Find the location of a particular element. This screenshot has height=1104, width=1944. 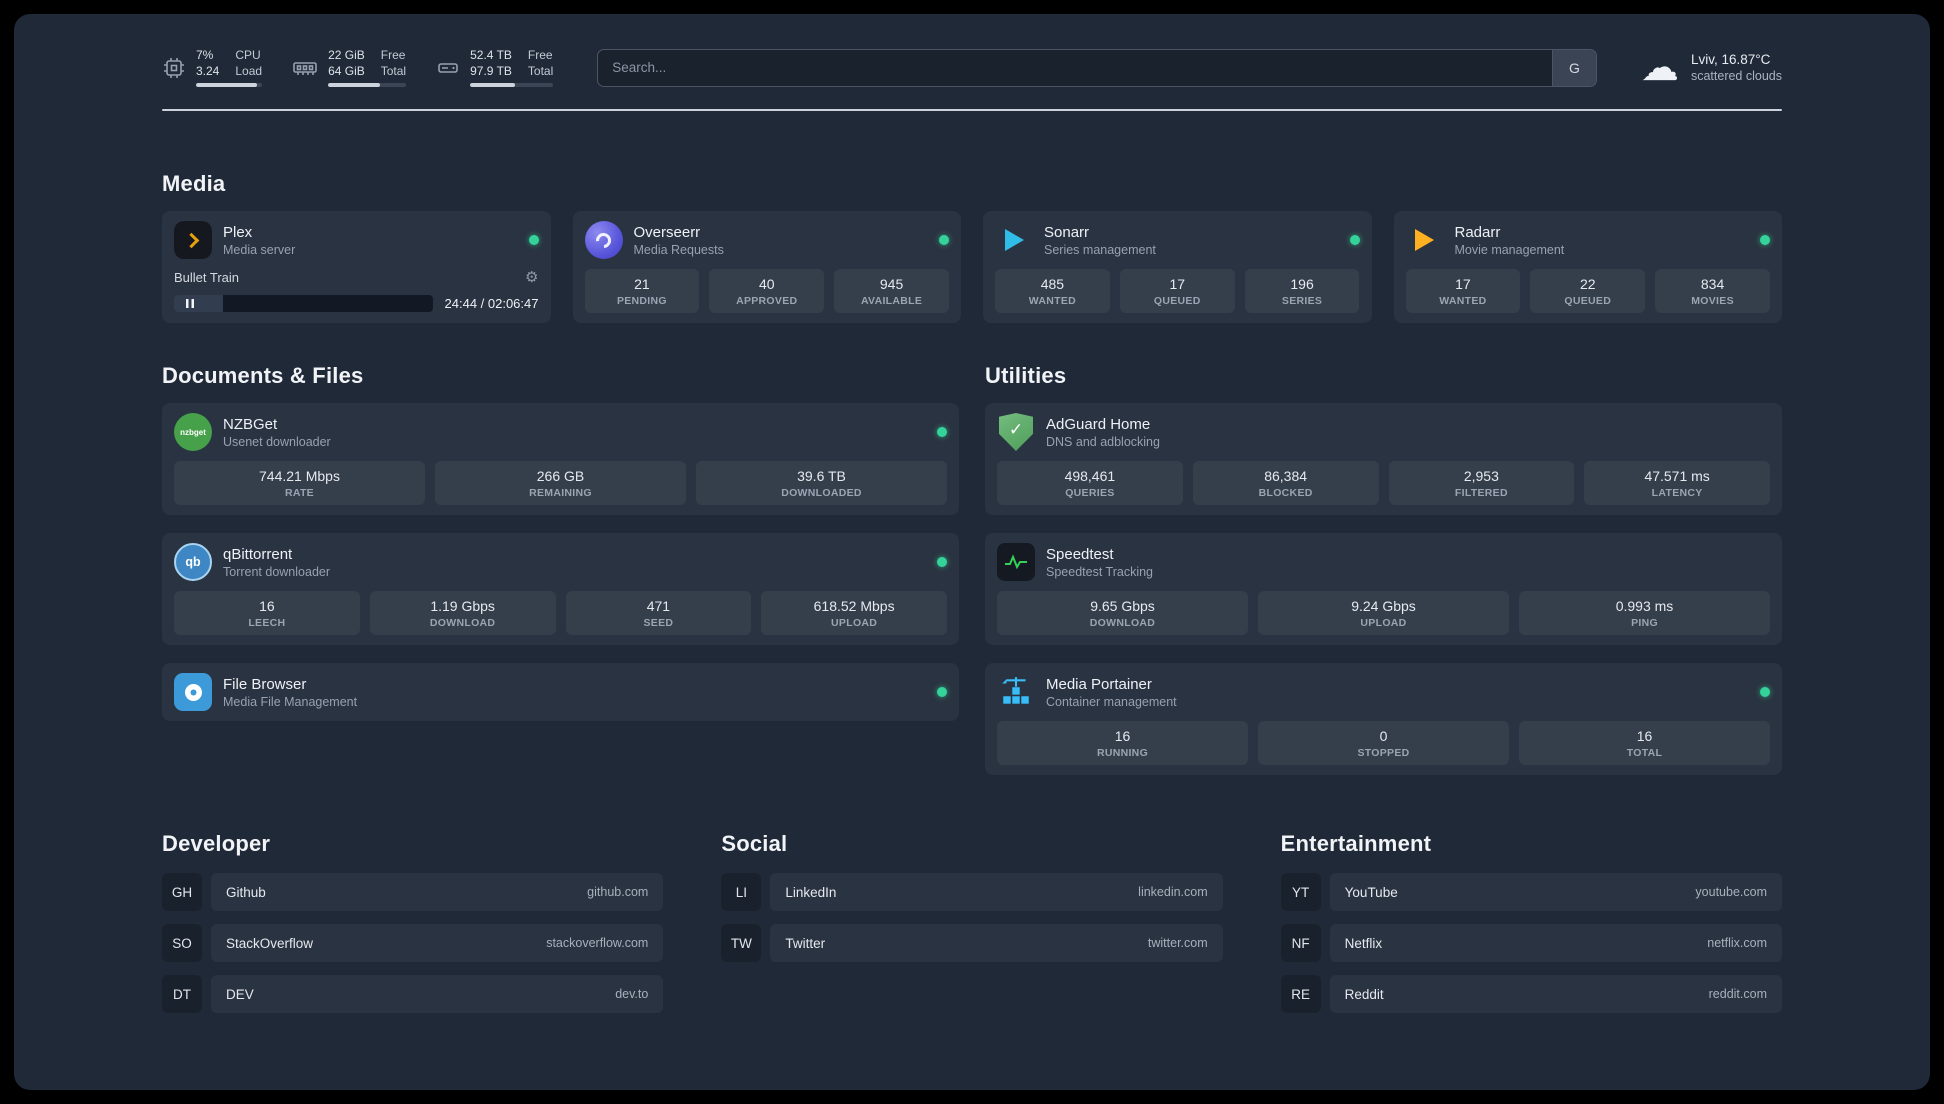

stat-label: BLOCKED is located at coordinates (1285, 493).